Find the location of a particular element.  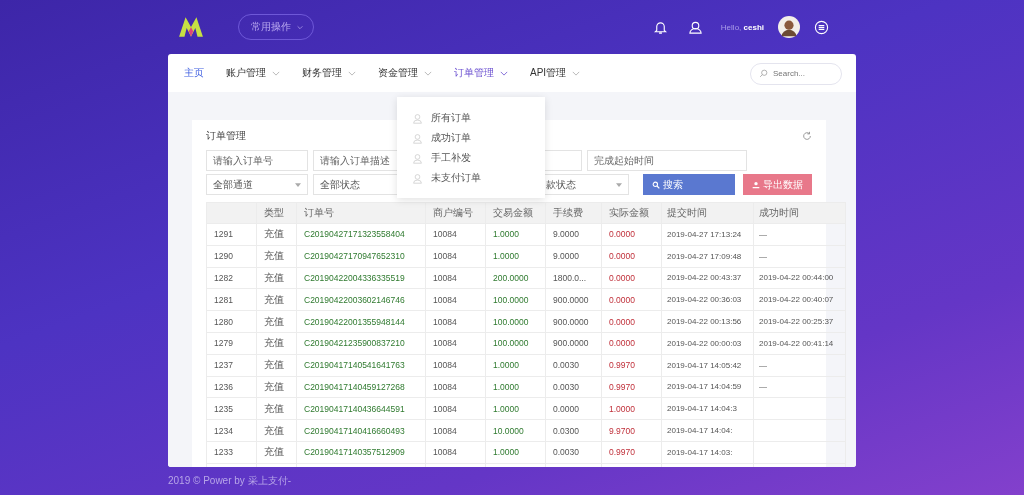

table-cell: 1236 is located at coordinates (223, 386).